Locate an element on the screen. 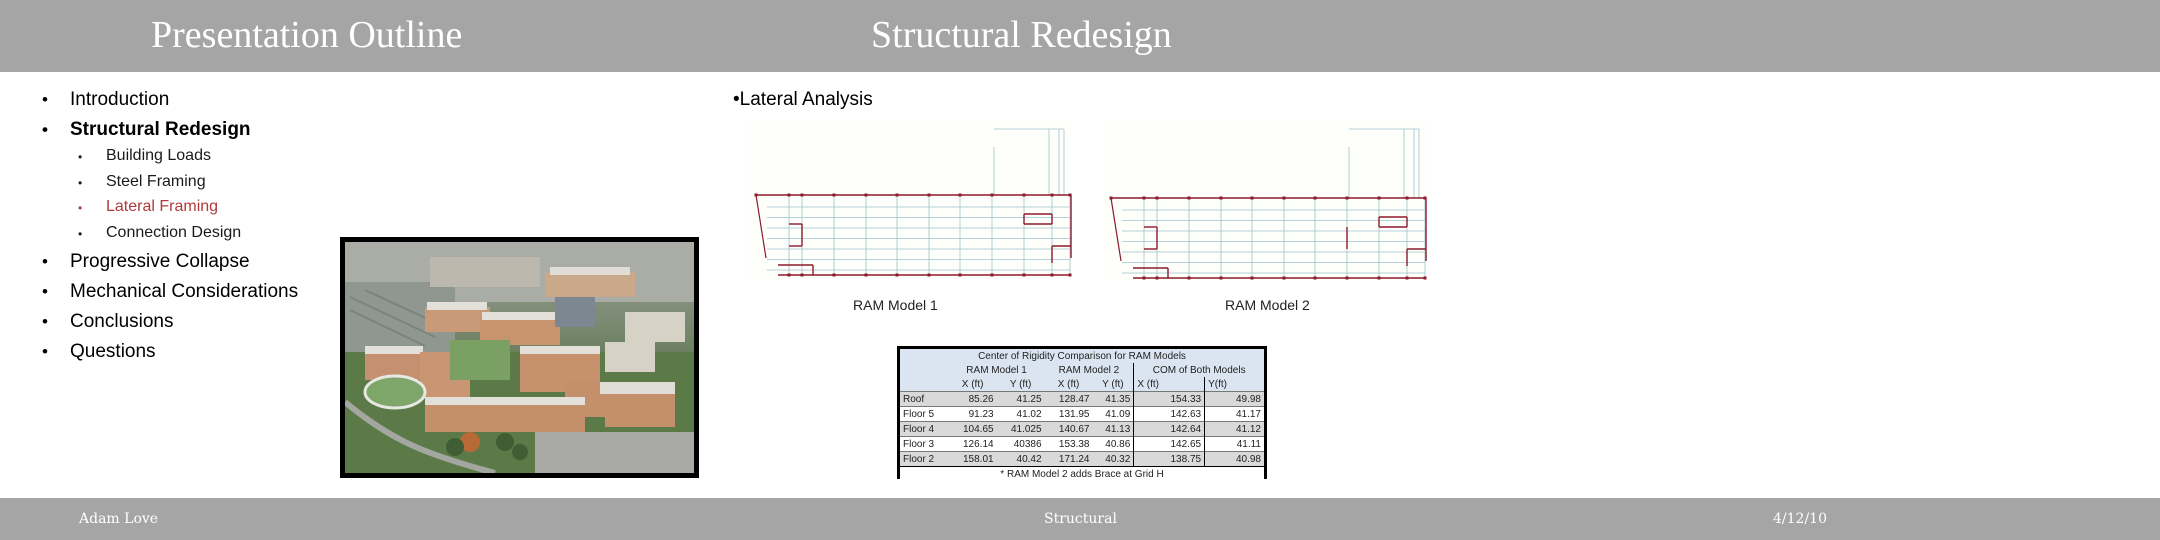 The width and height of the screenshot is (2160, 540). table-cell: 140.67 is located at coordinates (1068, 429).